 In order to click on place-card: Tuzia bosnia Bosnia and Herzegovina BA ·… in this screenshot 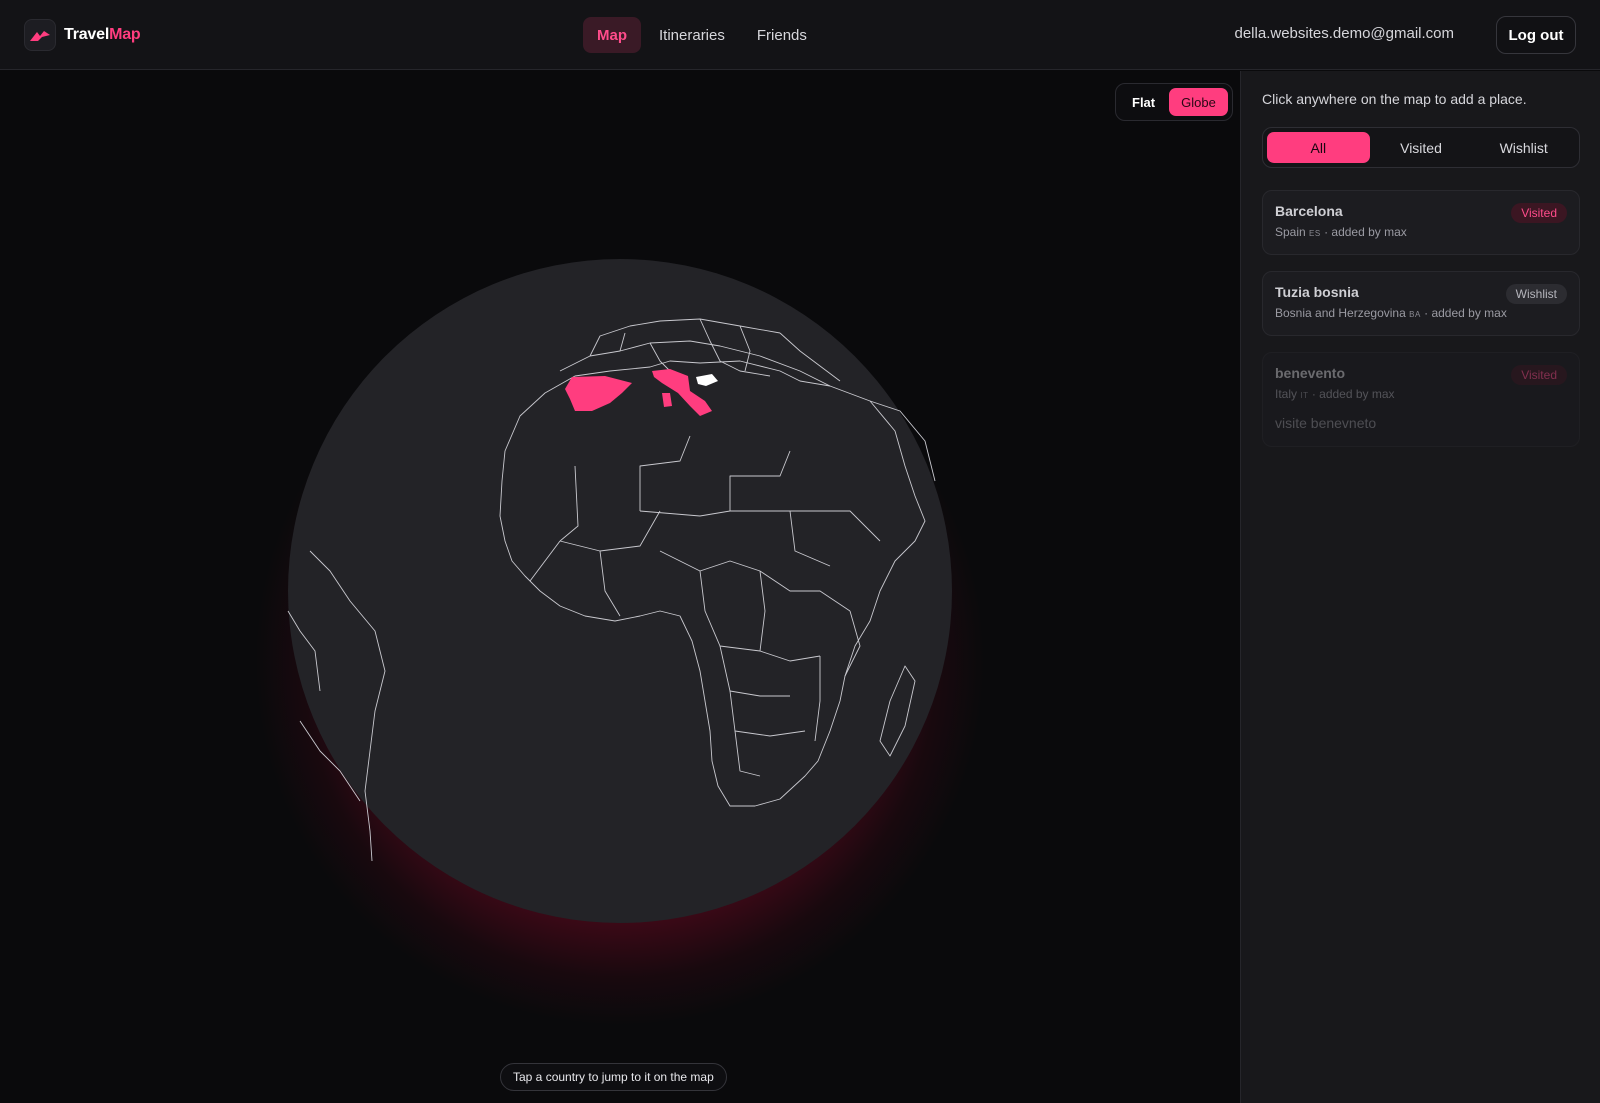, I will do `click(1421, 303)`.